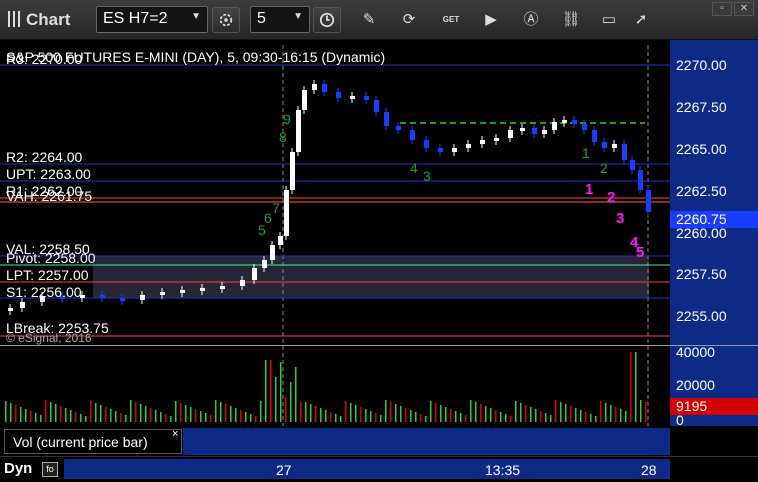 Image resolution: width=758 pixels, height=482 pixels. I want to click on dynamic-label: Dyn, so click(18, 468).